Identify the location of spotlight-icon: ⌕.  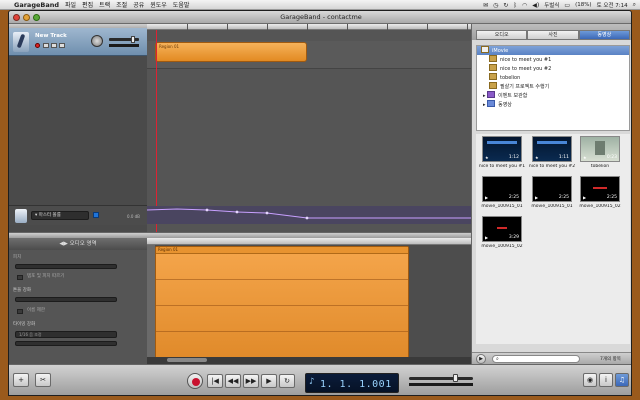
(634, 5).